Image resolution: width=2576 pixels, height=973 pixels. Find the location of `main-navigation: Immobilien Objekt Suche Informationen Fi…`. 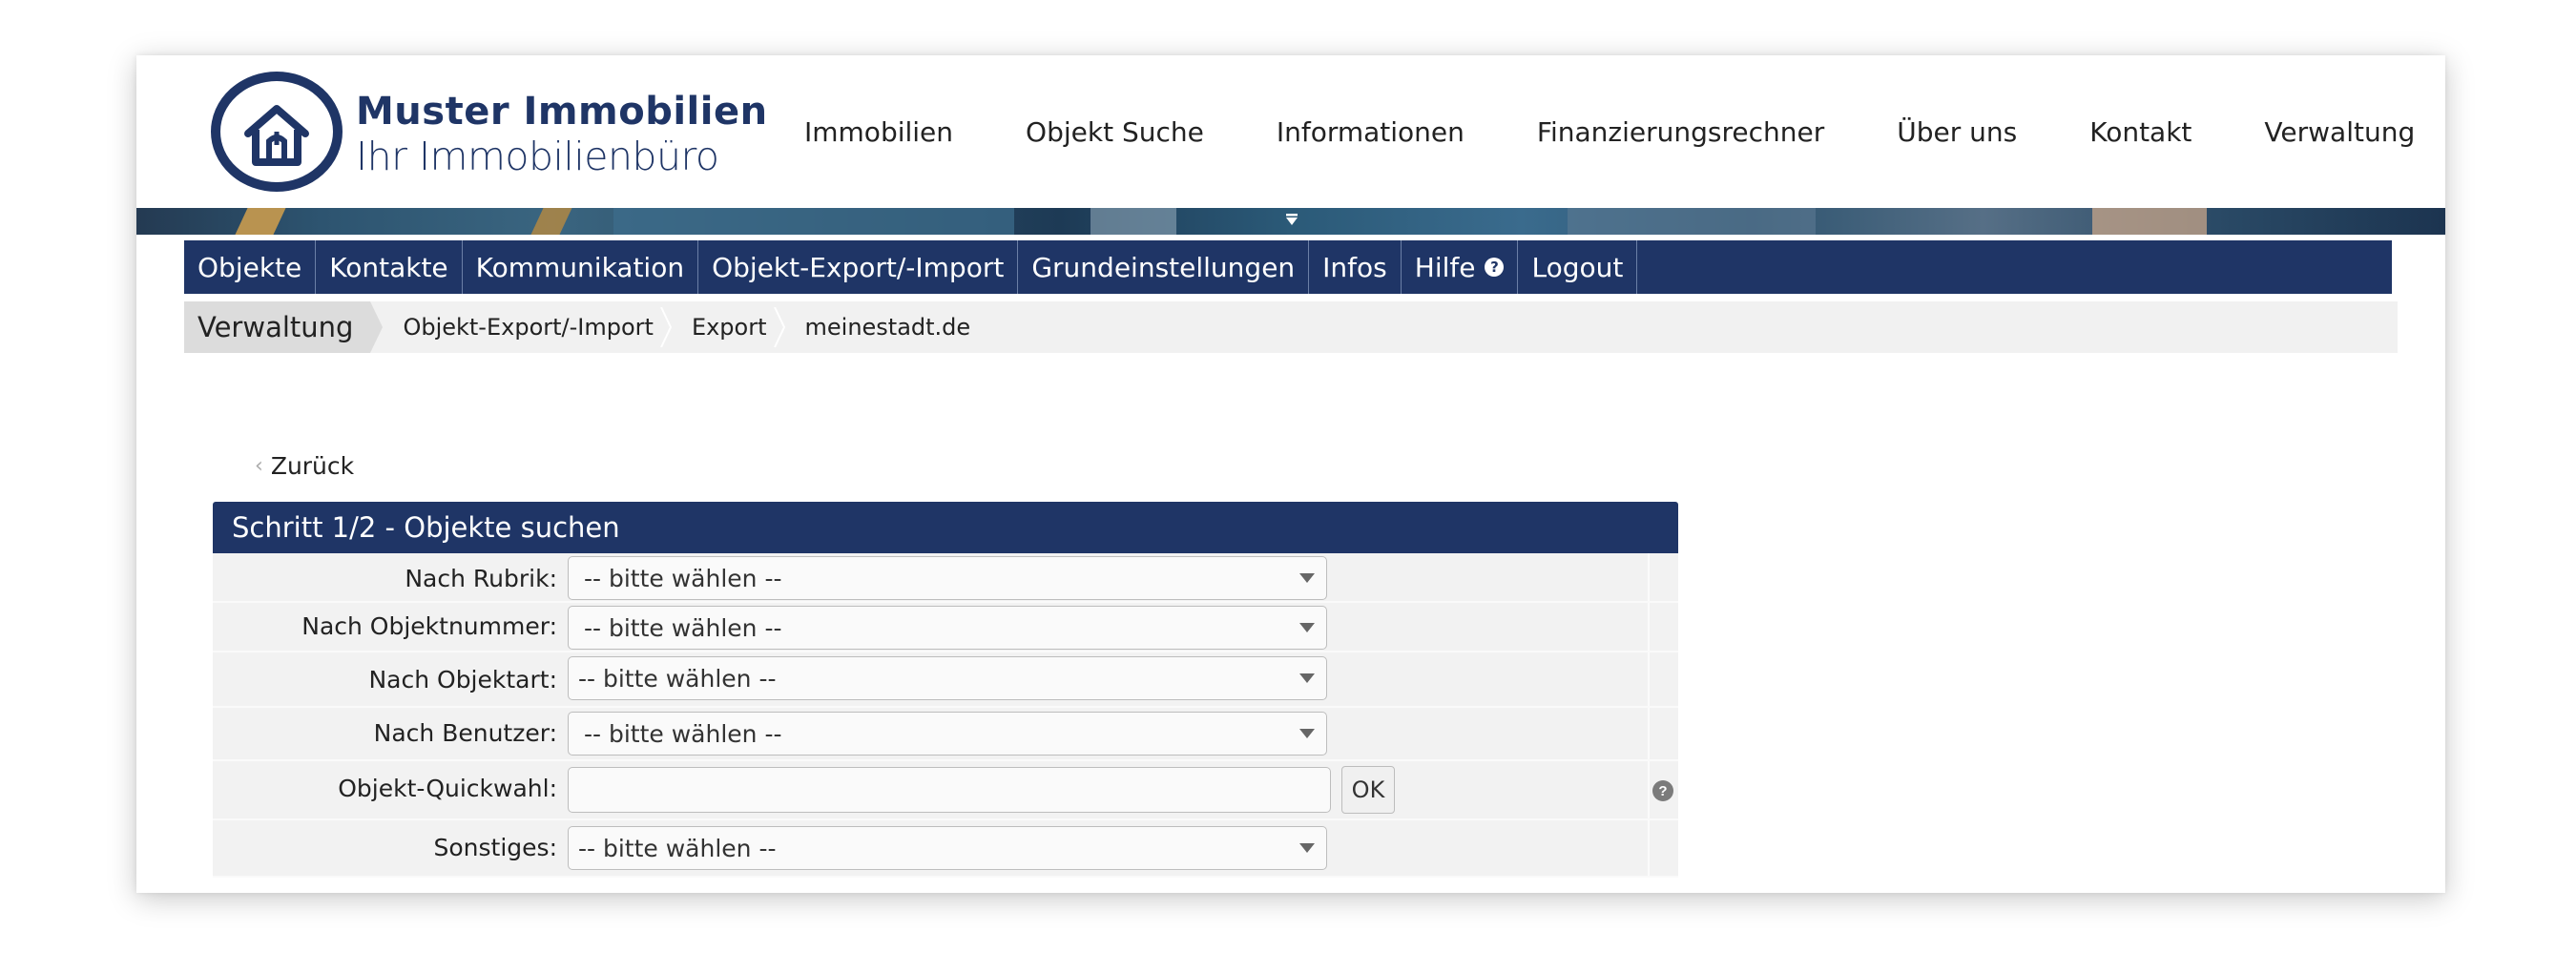

main-navigation: Immobilien Objekt Suche Informationen Fi… is located at coordinates (1609, 131).